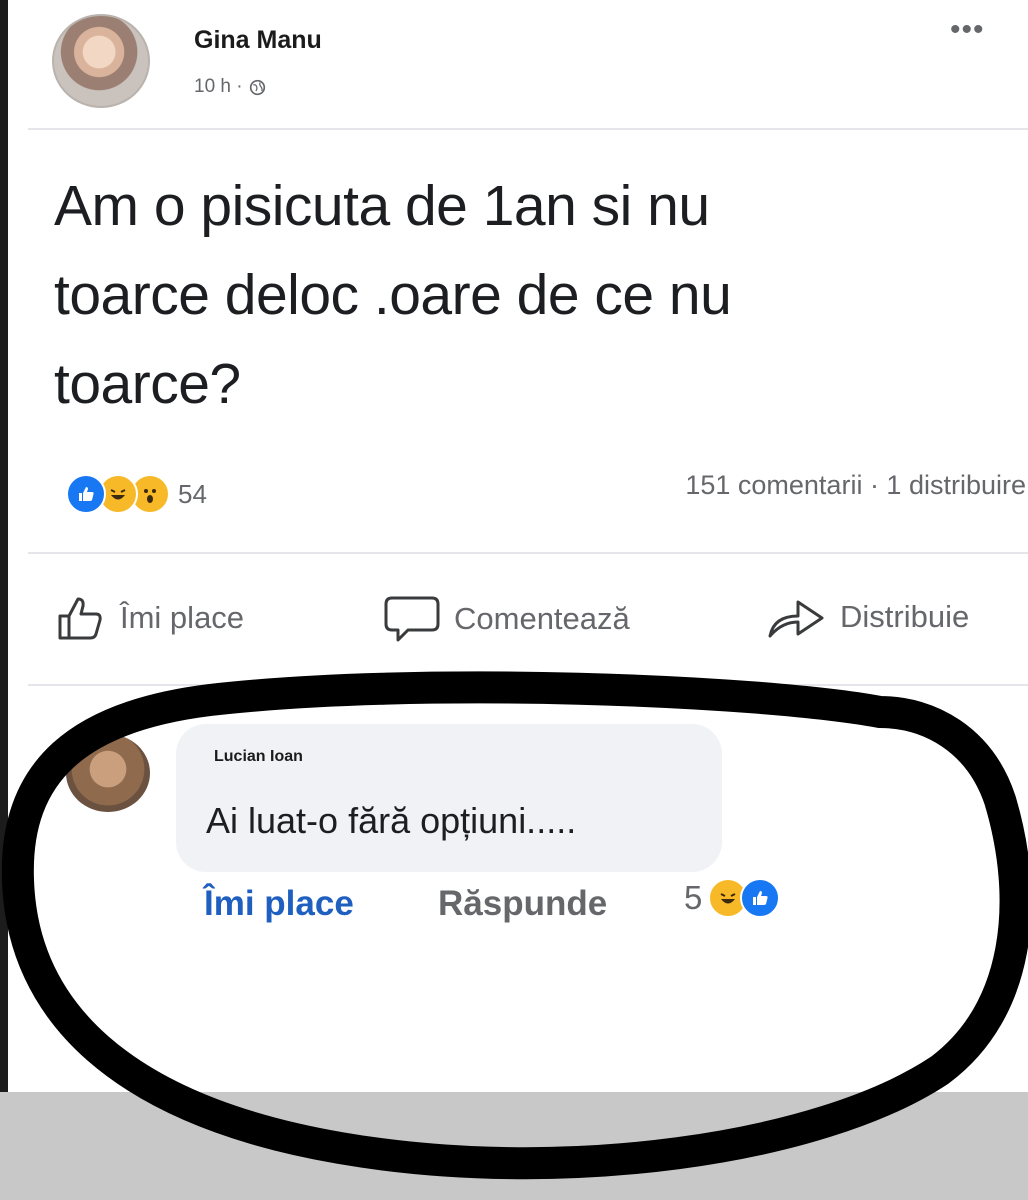 The width and height of the screenshot is (1028, 1200). Describe the element at coordinates (905, 616) in the screenshot. I see `share-button-label: Distribuie` at that location.